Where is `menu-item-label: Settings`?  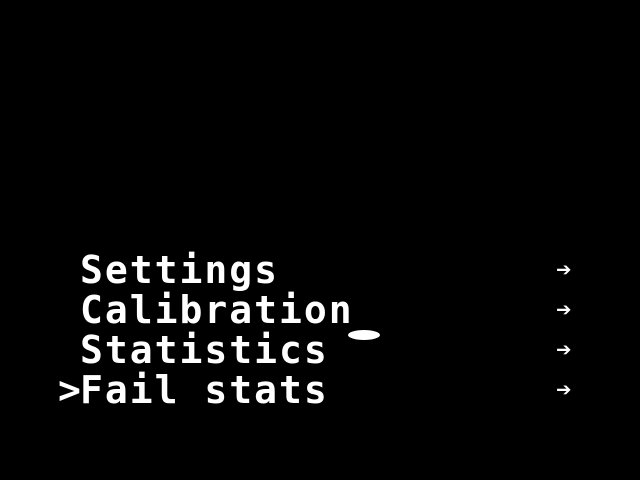
menu-item-label: Settings is located at coordinates (180, 270).